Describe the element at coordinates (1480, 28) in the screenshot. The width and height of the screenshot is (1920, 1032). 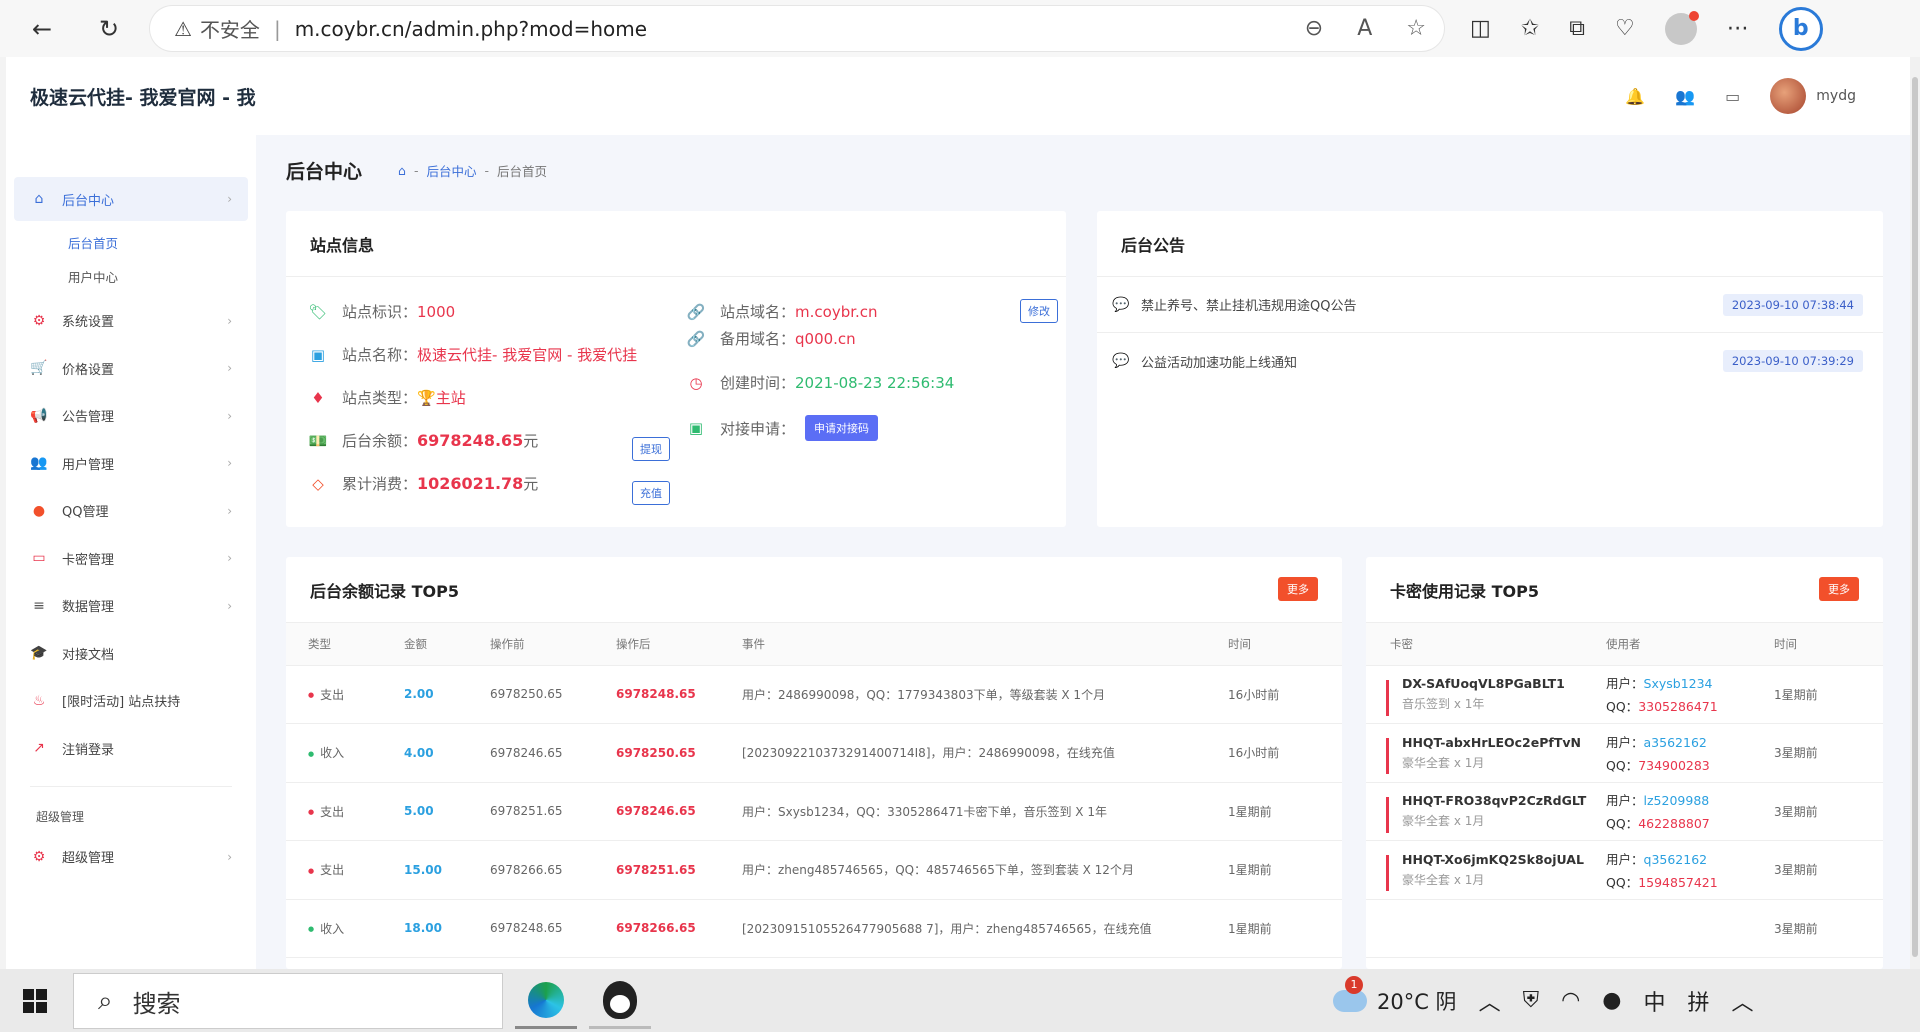
I see `split-screen-icon: ◫` at that location.